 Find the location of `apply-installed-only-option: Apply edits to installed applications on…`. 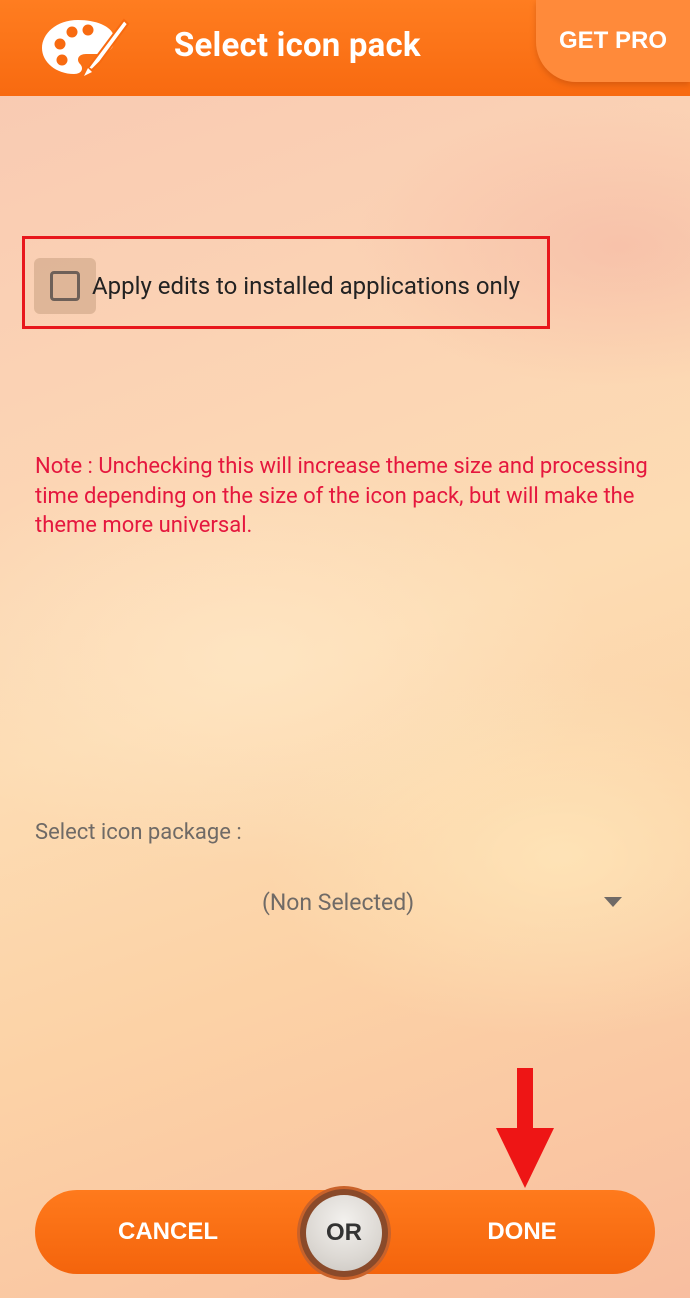

apply-installed-only-option: Apply edits to installed applications on… is located at coordinates (277, 286).